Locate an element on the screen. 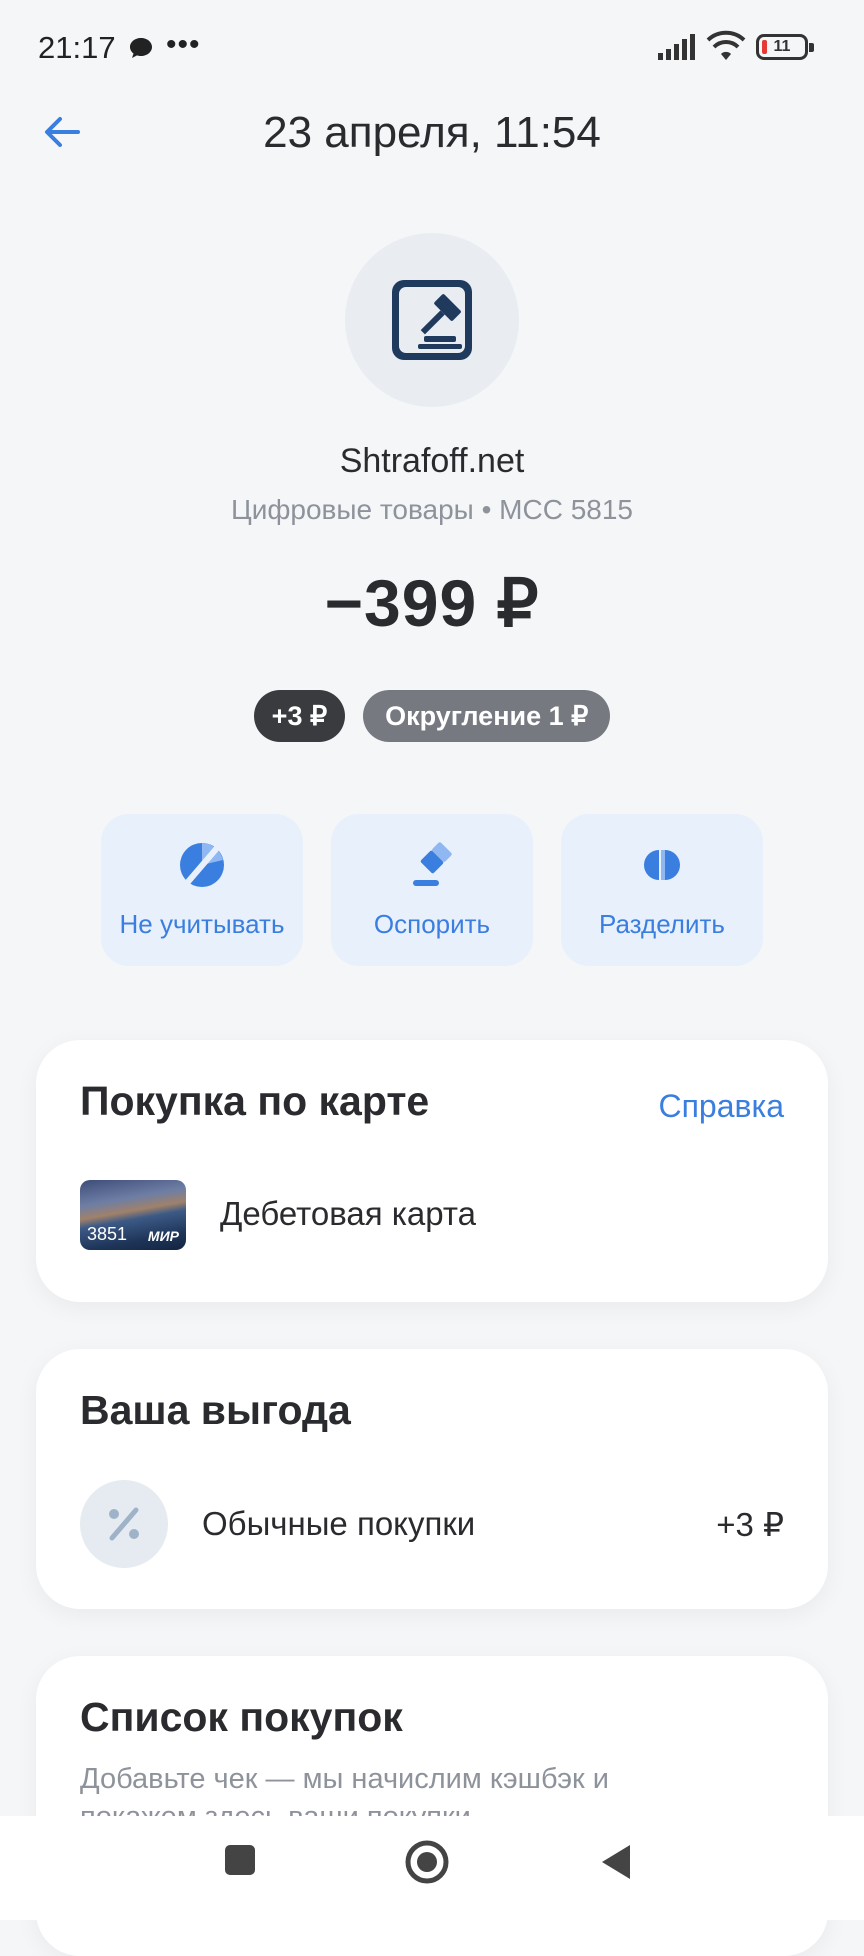  bank-card-thumbnail: 3851 МИР is located at coordinates (133, 1215).